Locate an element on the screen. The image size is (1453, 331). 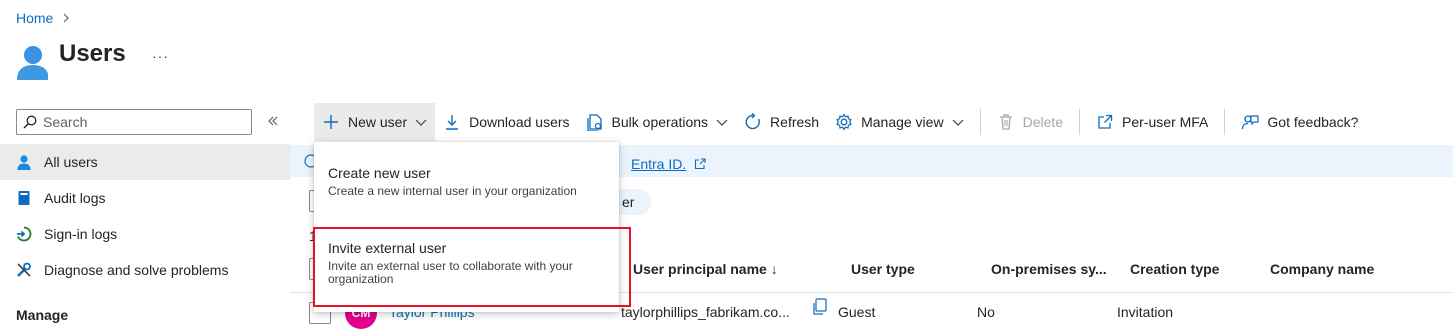
users-icon is located at coordinates (32, 63).